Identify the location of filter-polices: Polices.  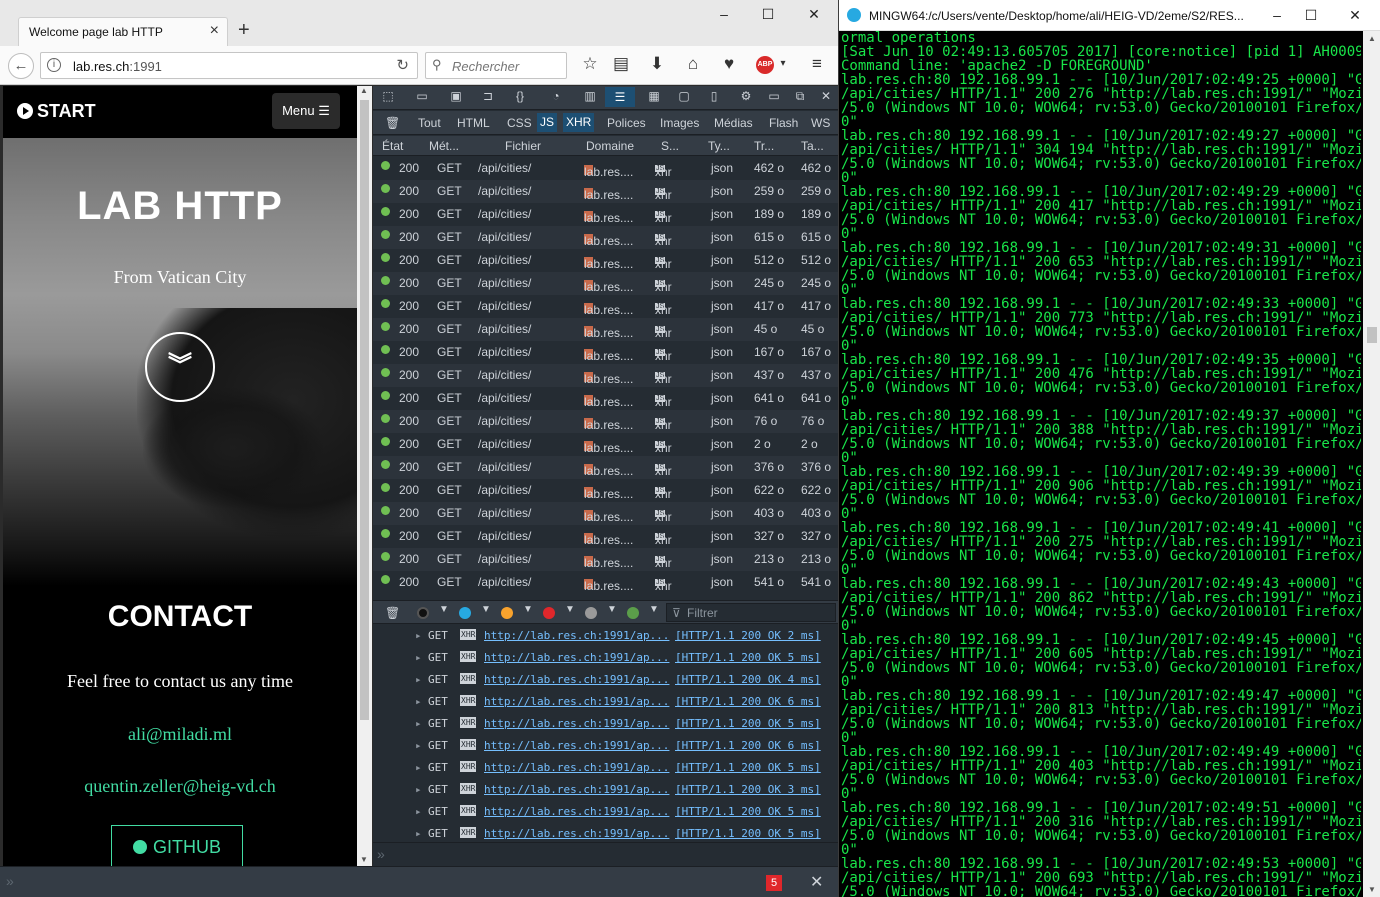
(626, 123).